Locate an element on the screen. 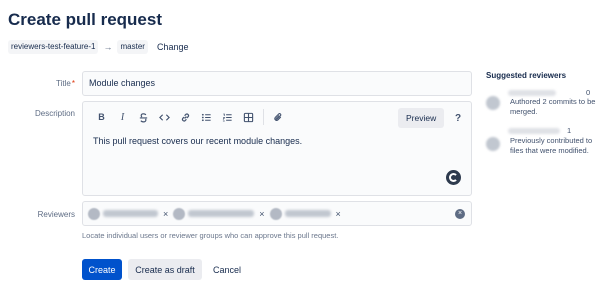  title-label: Title* is located at coordinates (65, 83).